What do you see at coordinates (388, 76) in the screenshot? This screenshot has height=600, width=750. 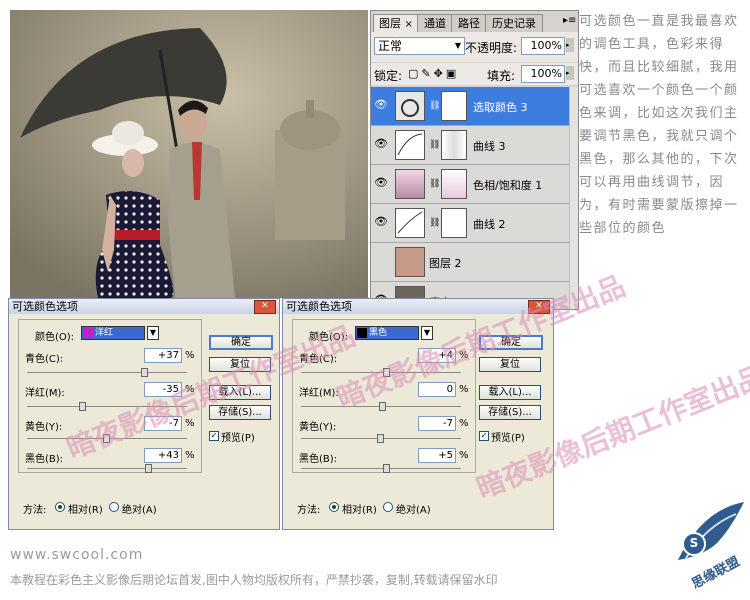 I see `lock-label: 锁定:` at bounding box center [388, 76].